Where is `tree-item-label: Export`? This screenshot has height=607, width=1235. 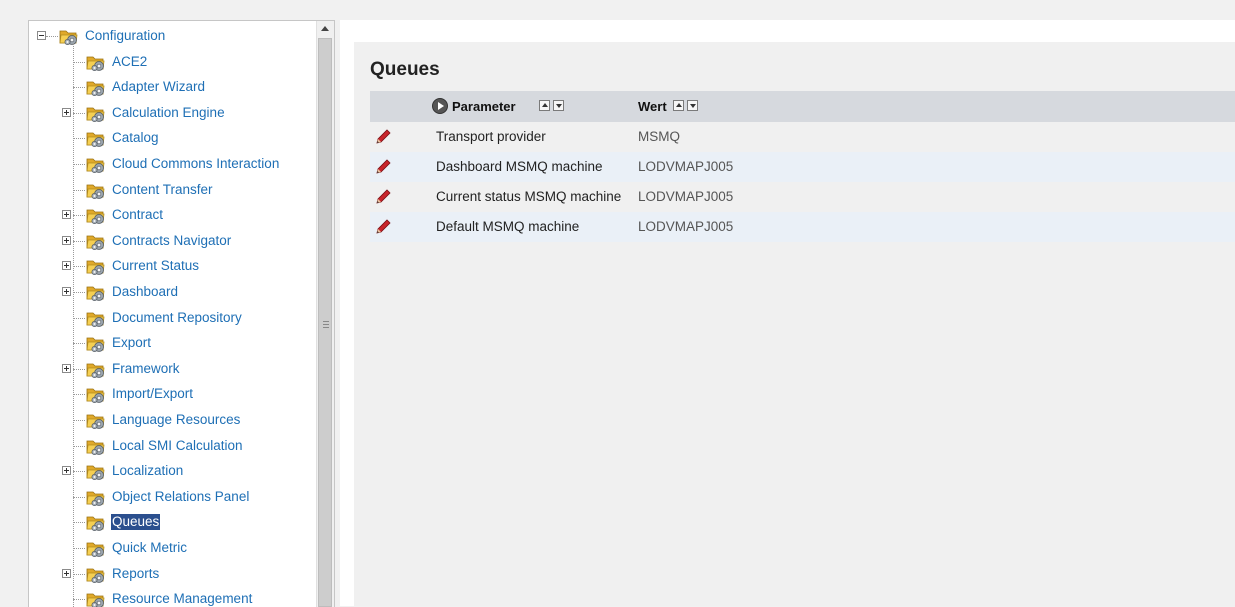 tree-item-label: Export is located at coordinates (131, 343).